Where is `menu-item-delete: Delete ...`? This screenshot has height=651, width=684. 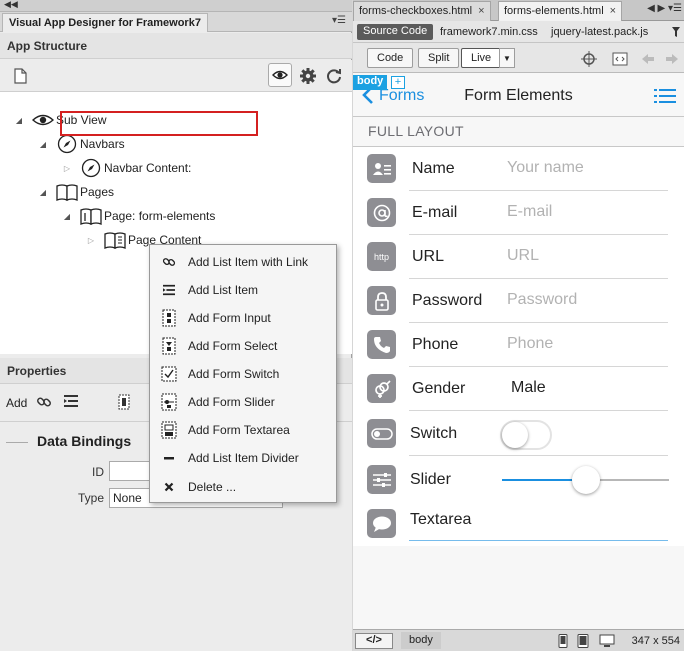 menu-item-delete: Delete ... is located at coordinates (243, 487).